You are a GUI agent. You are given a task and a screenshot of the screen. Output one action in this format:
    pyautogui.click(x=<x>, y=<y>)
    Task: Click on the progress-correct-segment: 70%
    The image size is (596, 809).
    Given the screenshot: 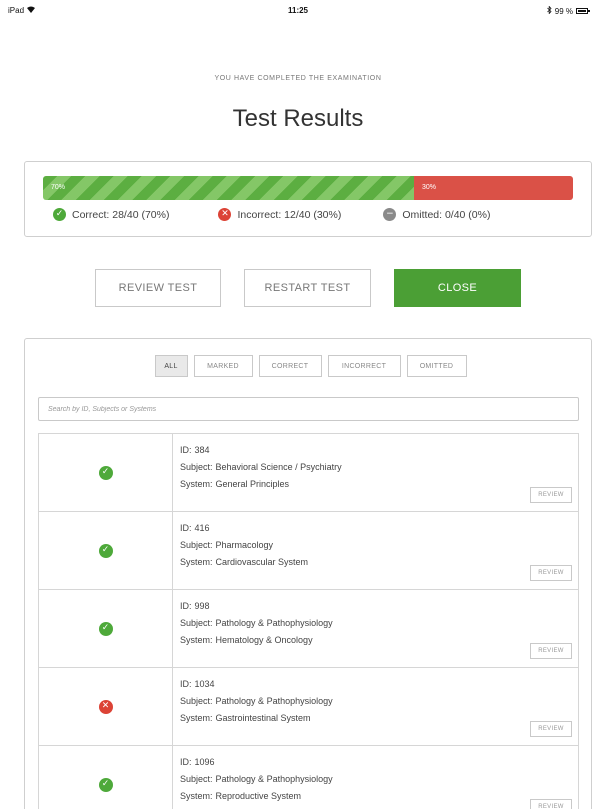 What is the action you would take?
    pyautogui.click(x=228, y=188)
    